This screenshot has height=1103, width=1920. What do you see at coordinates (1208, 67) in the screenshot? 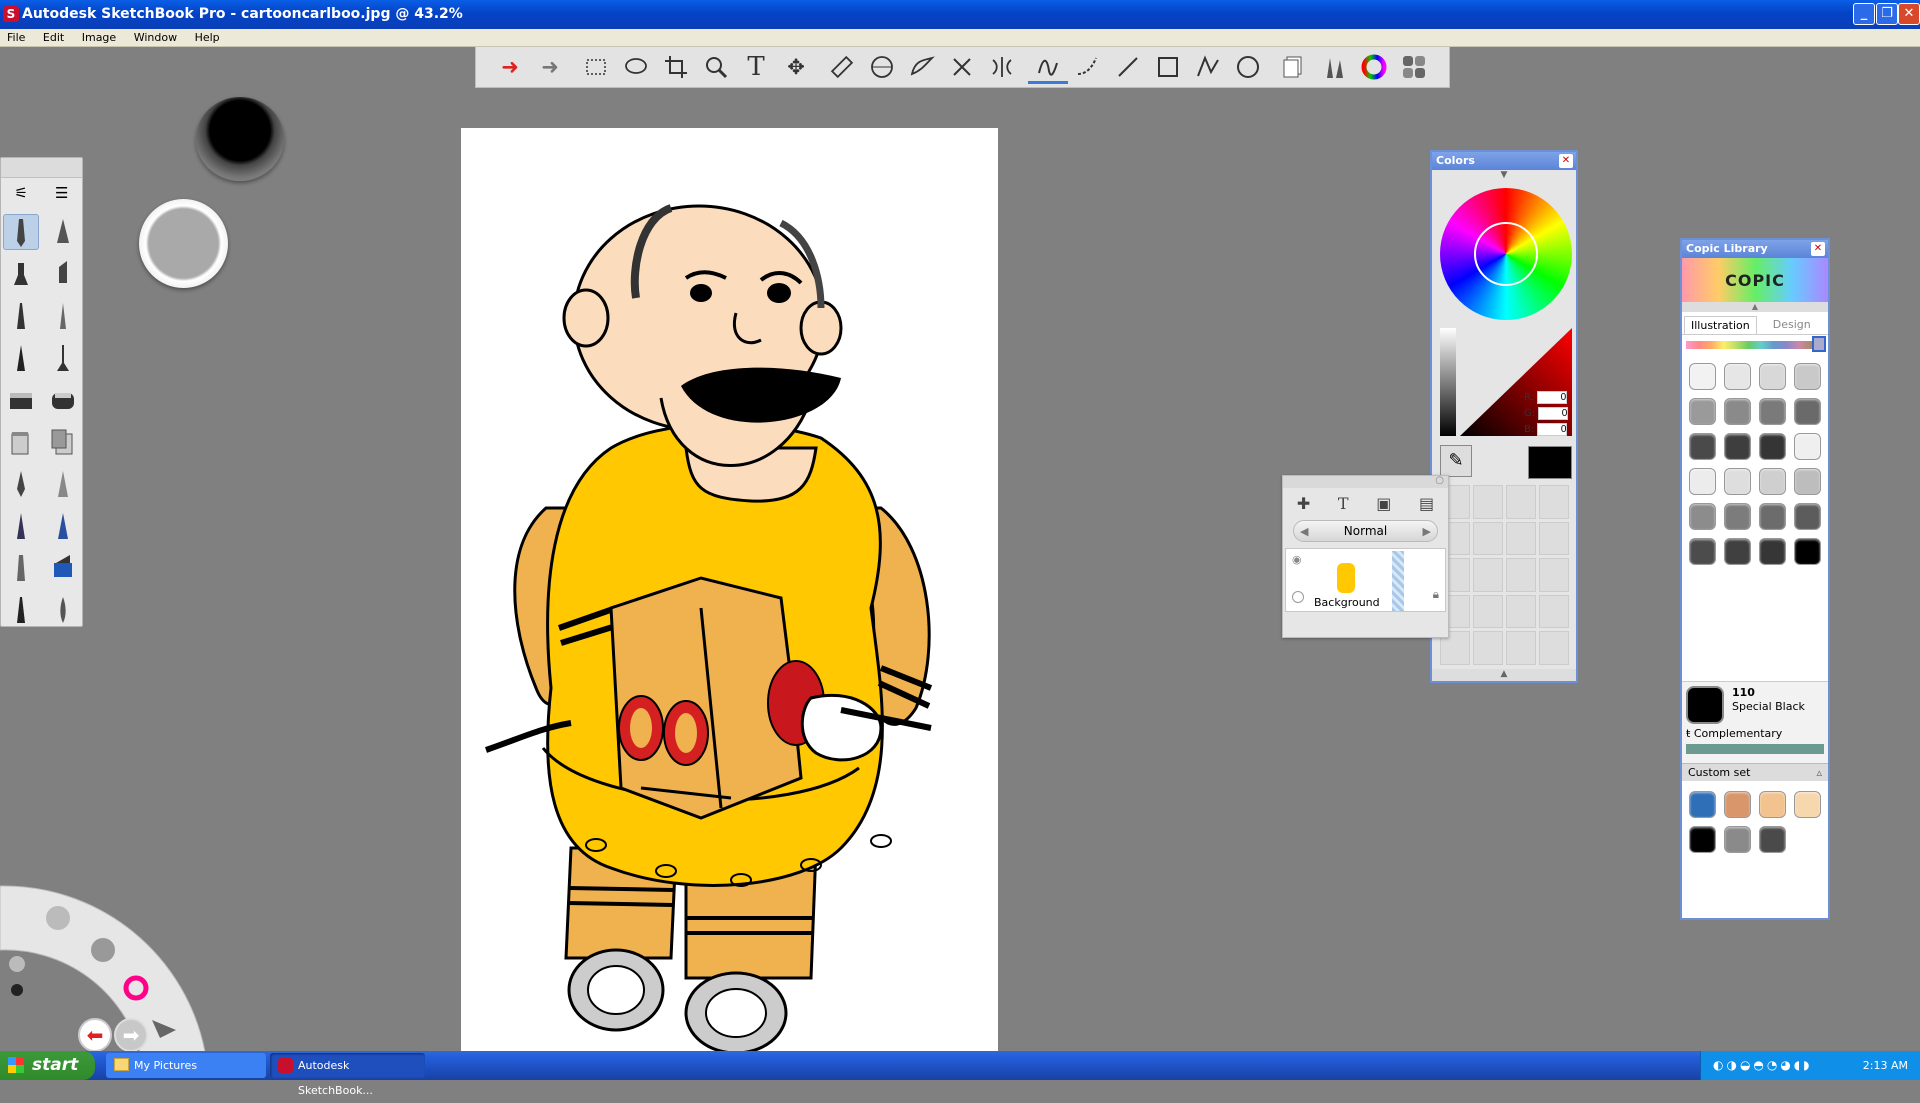
I see `polyline-icon` at bounding box center [1208, 67].